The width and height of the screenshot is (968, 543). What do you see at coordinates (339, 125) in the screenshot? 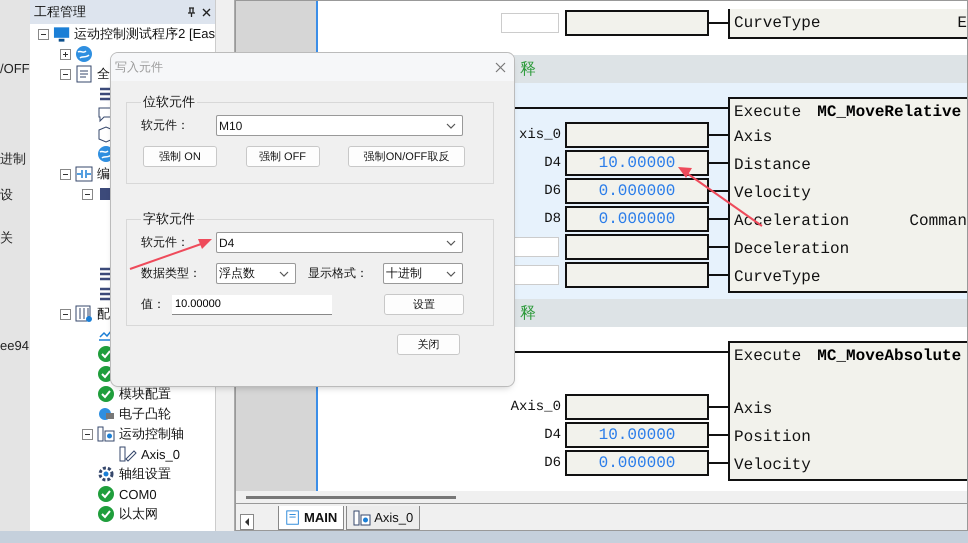
I see `device-dropdown: M10` at bounding box center [339, 125].